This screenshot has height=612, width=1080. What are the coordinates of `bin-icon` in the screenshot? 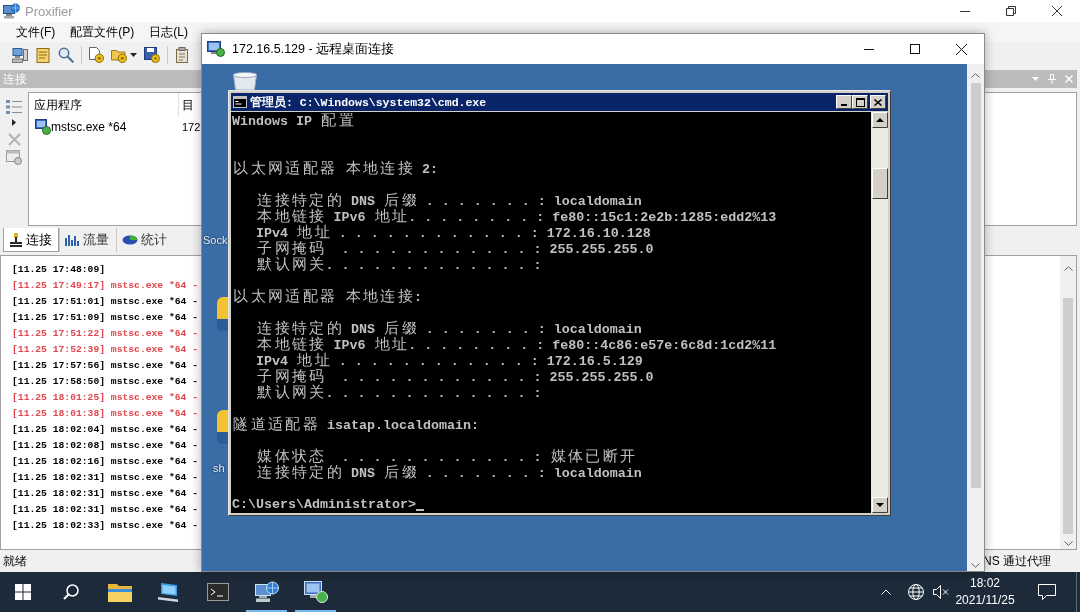 It's located at (245, 81).